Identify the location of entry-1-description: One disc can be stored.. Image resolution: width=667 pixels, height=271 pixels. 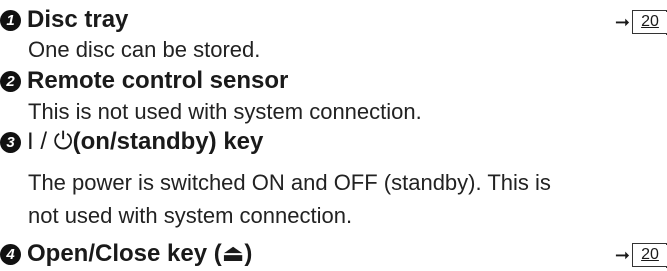
(144, 49).